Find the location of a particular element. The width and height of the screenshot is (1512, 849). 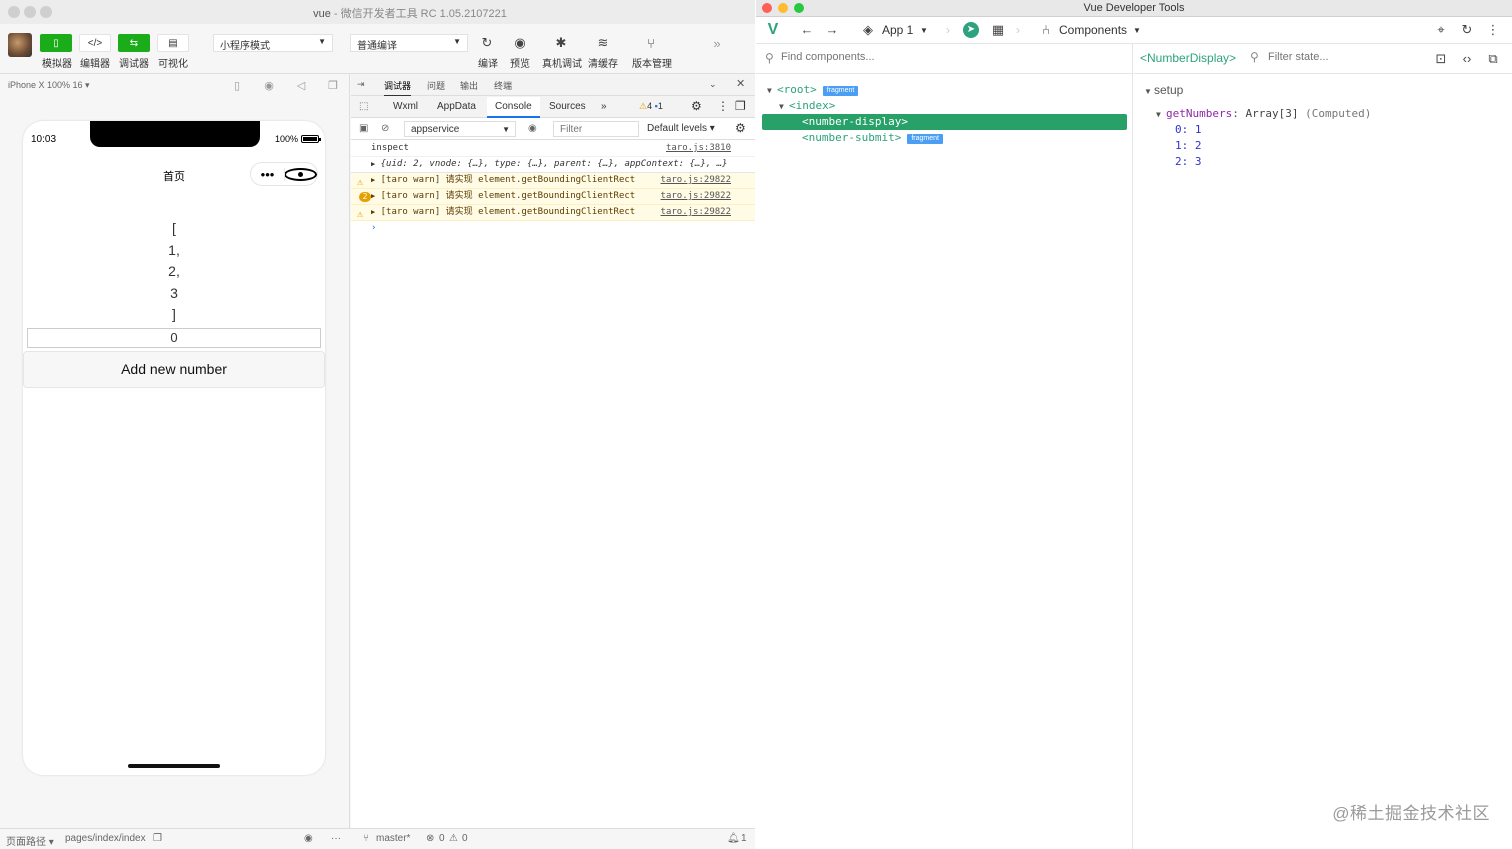

tree-node-number-submit: <number-submit> fragment is located at coordinates (944, 138).